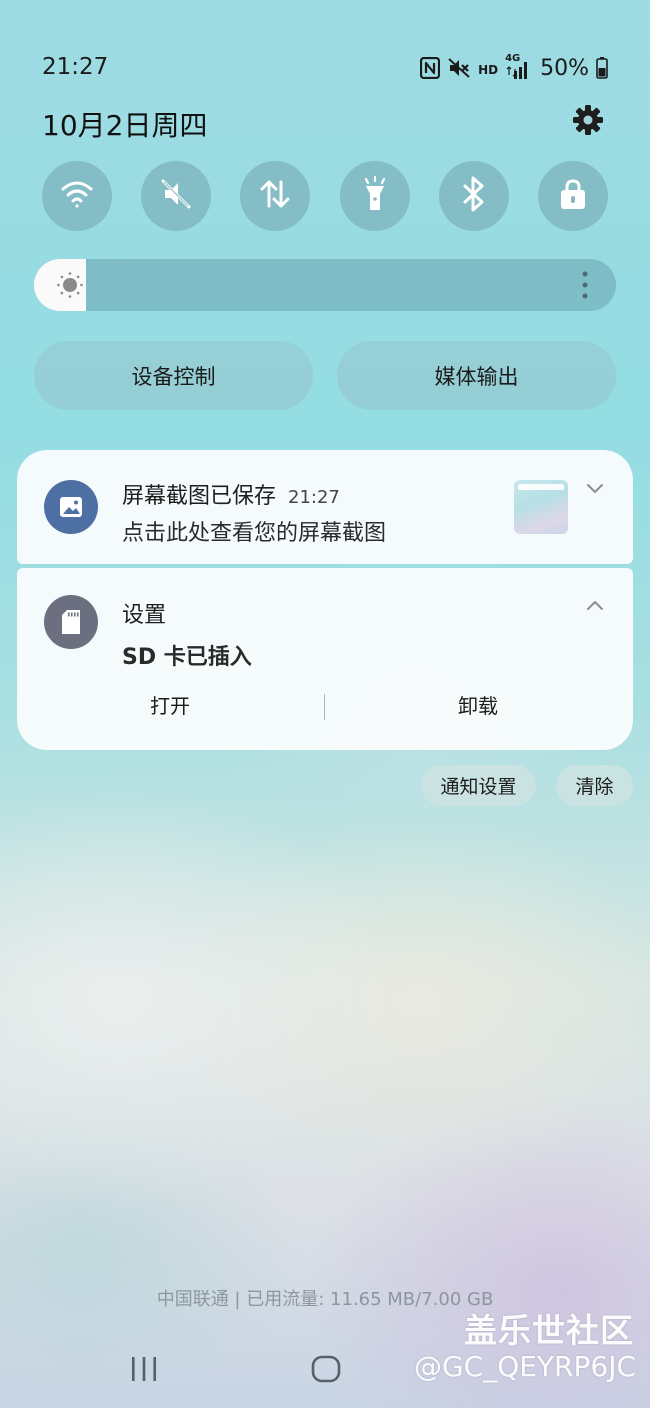  I want to click on gear-icon, so click(588, 120).